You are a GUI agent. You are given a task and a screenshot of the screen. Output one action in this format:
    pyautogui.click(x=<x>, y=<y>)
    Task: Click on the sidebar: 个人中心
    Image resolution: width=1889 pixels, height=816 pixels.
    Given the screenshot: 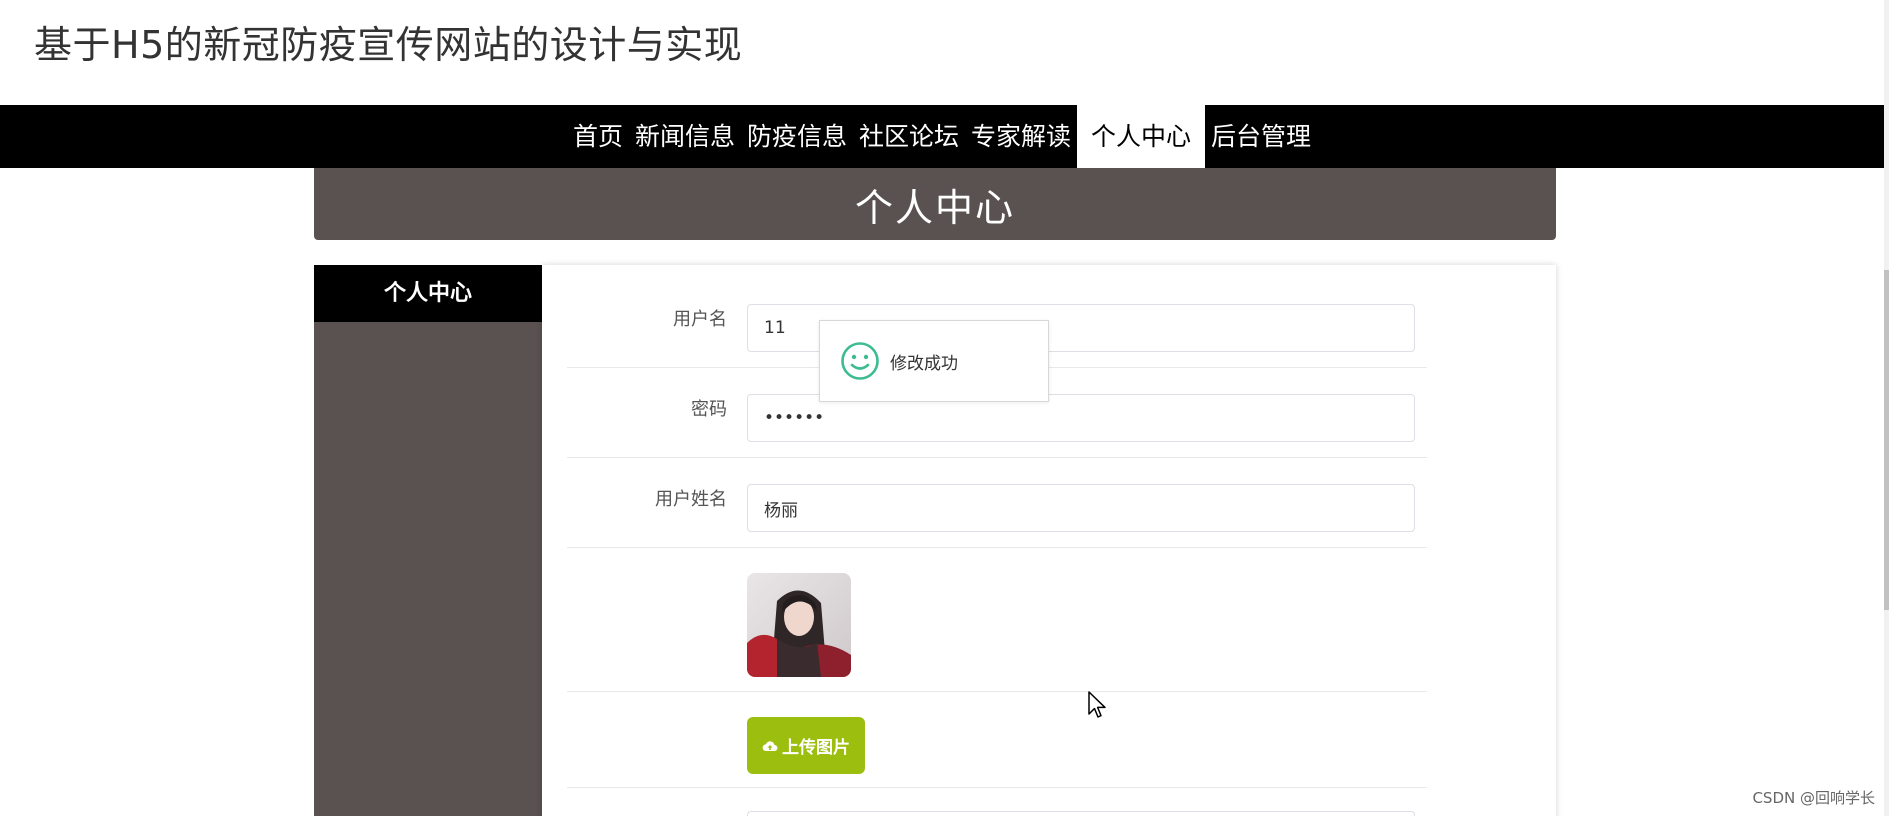 What is the action you would take?
    pyautogui.click(x=428, y=540)
    